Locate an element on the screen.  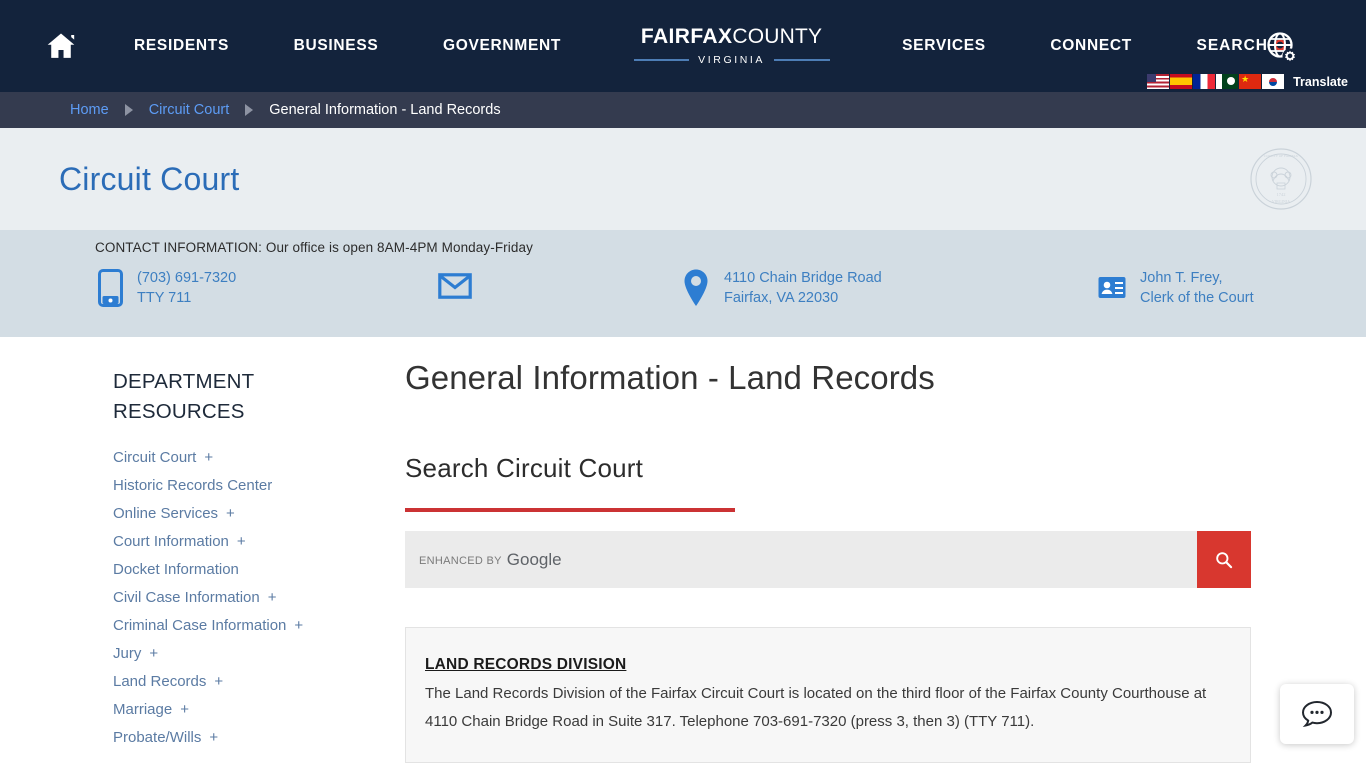
home-icon is located at coordinates (61, 46).